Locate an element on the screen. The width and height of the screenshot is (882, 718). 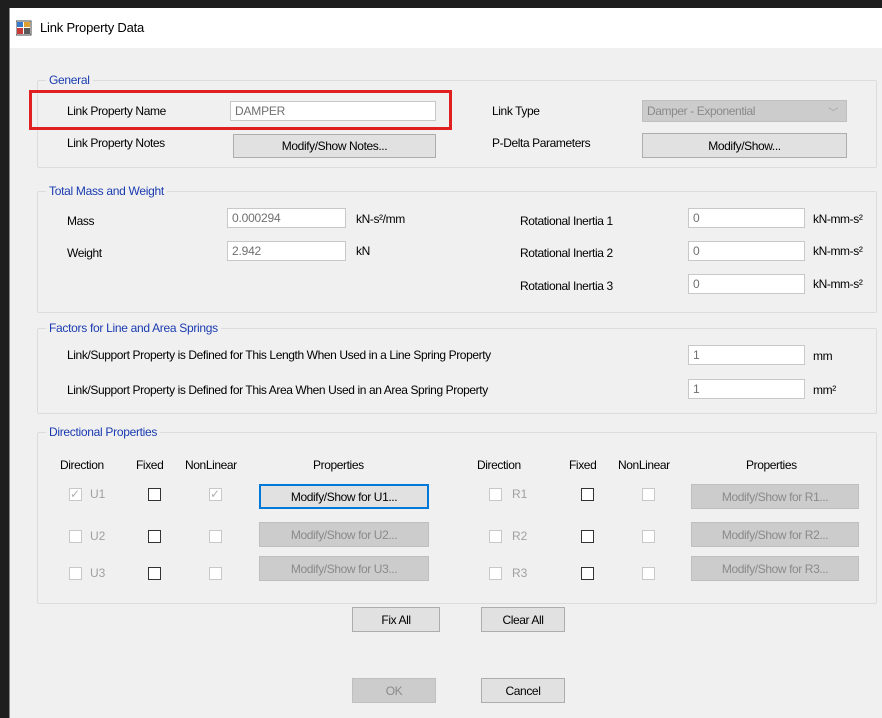
link-type-dropdown: Damper - Exponential ﹀ is located at coordinates (744, 111).